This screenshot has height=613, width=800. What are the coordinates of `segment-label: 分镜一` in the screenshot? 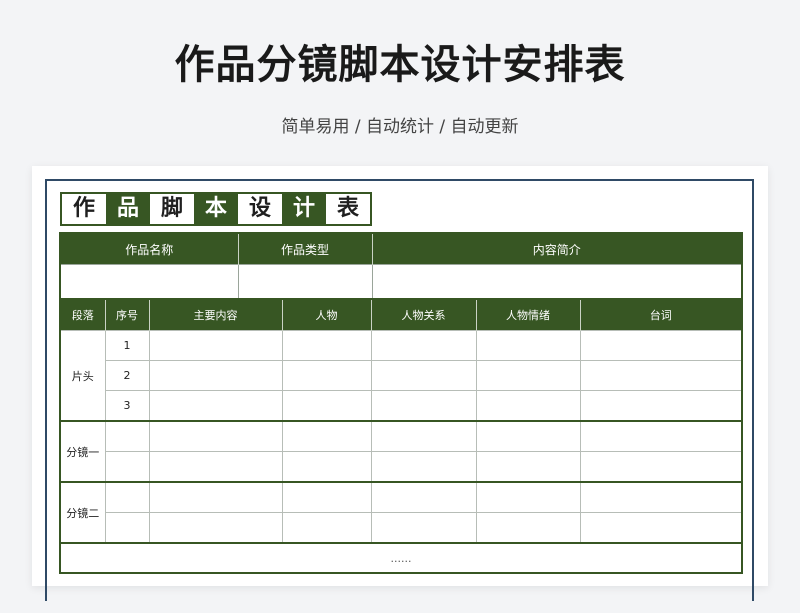 It's located at (82, 451).